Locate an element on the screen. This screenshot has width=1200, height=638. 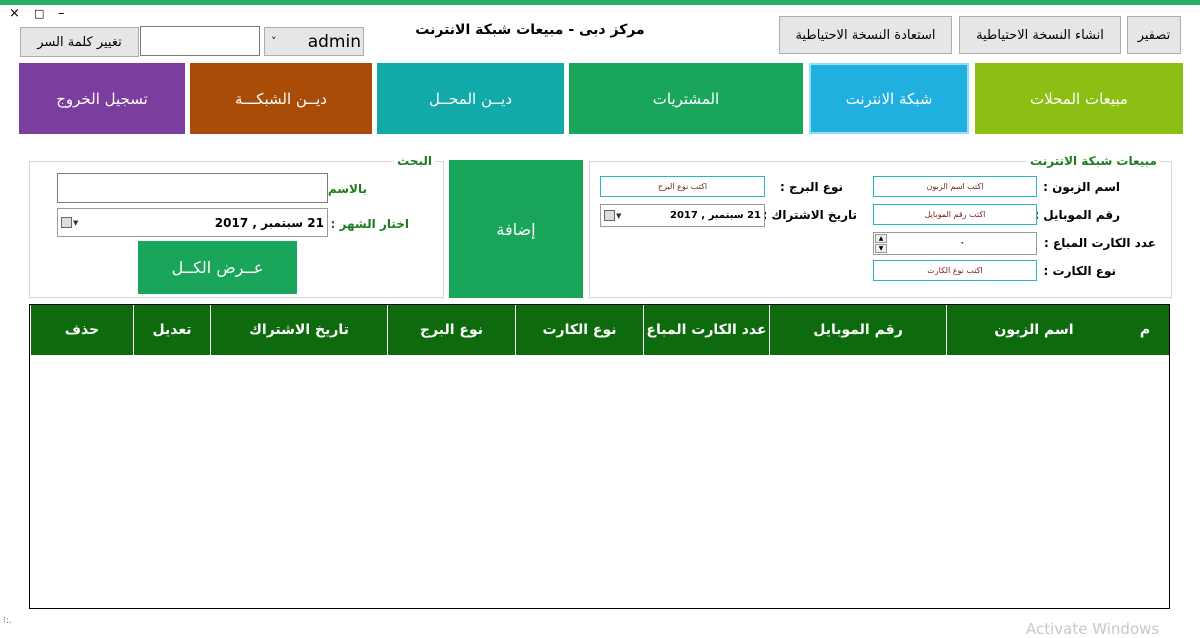
chevron-down-icon: ˅ is located at coordinates (274, 41).